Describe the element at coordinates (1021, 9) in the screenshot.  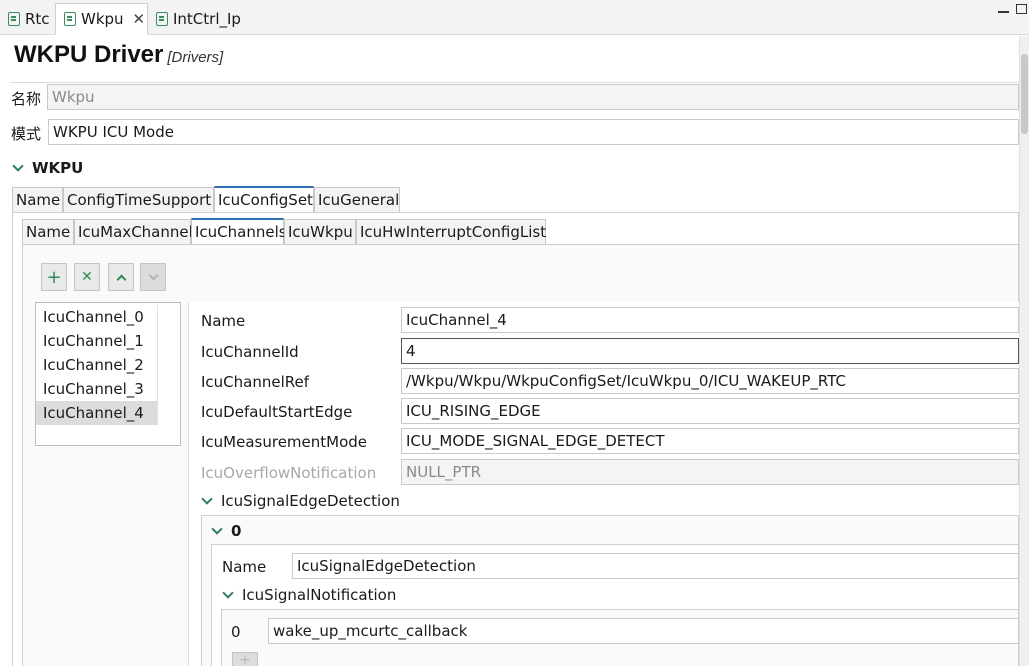
I see `maximize-icon` at that location.